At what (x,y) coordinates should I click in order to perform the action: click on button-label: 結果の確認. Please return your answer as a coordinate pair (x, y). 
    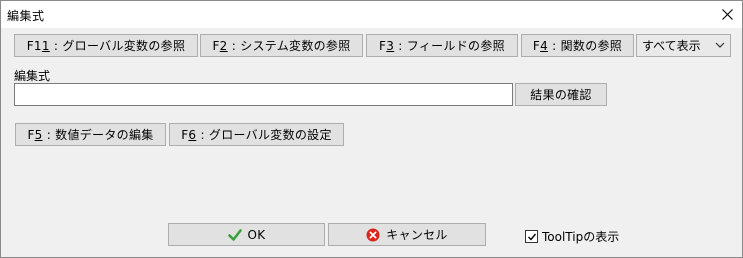
    Looking at the image, I should click on (561, 95).